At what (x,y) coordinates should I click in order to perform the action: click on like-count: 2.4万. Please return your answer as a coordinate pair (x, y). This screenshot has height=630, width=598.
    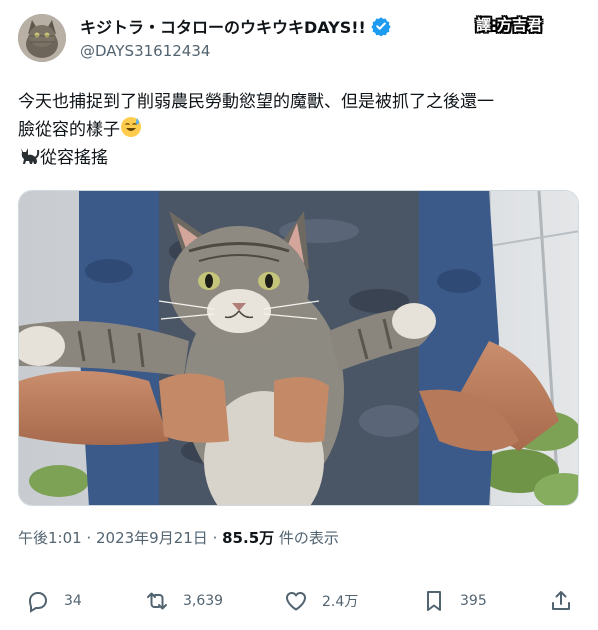
    Looking at the image, I should click on (340, 602).